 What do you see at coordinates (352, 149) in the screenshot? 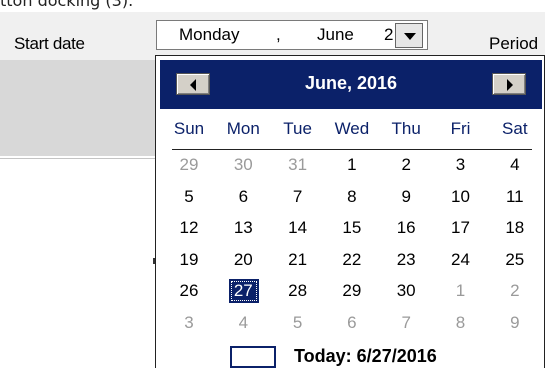
I see `weekday-divider` at bounding box center [352, 149].